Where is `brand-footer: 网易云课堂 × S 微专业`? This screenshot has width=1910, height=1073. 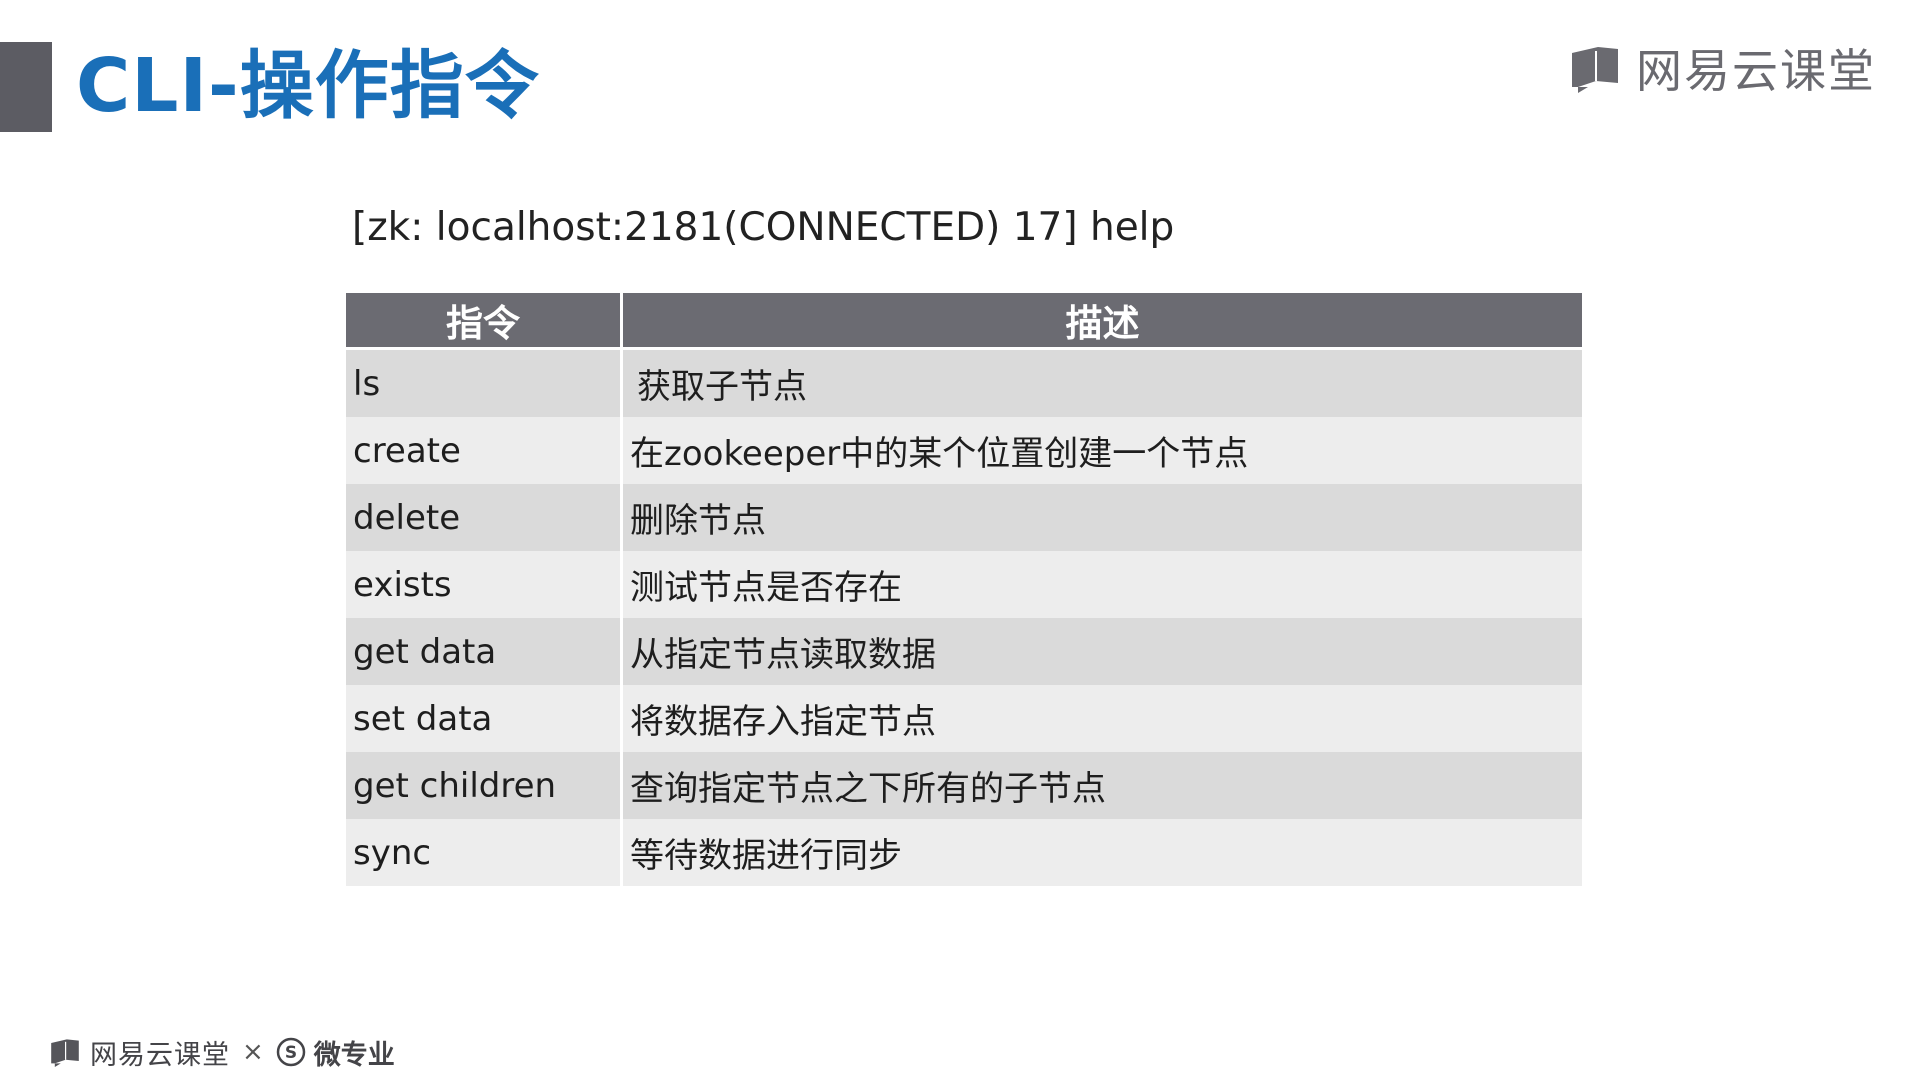 brand-footer: 网易云课堂 × S 微专业 is located at coordinates (221, 1052).